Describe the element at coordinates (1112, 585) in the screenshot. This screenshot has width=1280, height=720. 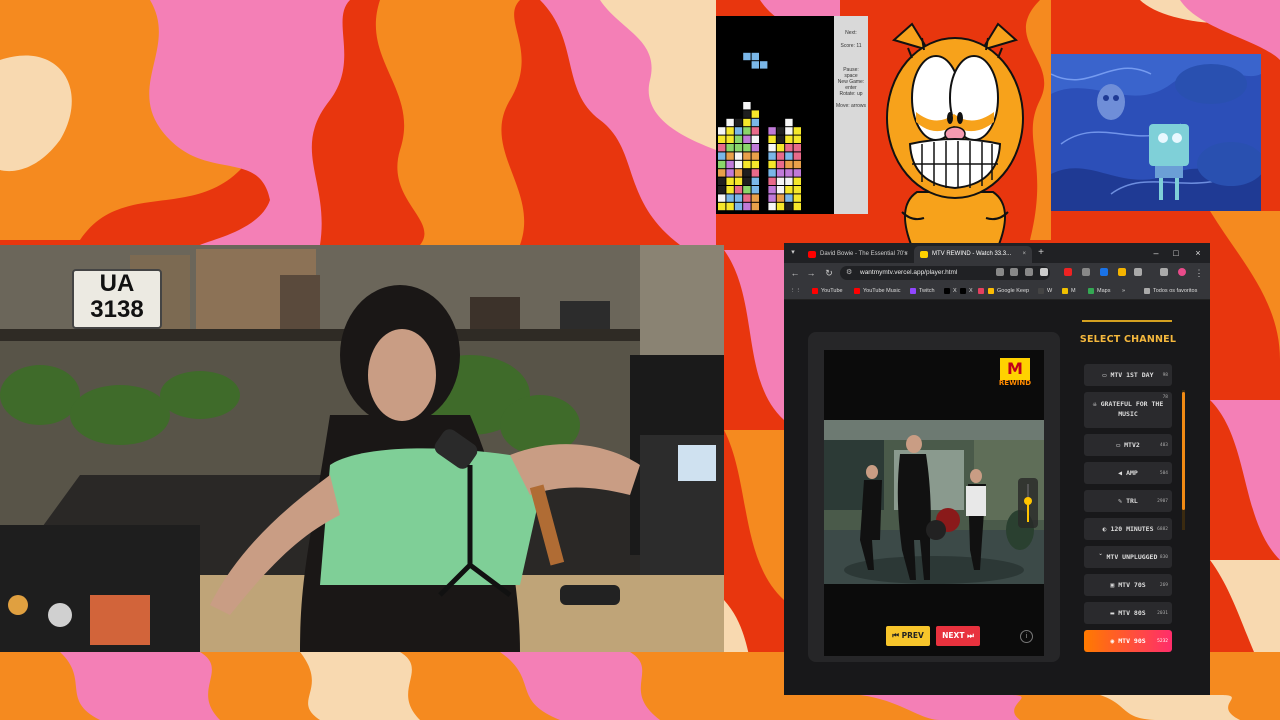
I see `record-icon: ▣` at that location.